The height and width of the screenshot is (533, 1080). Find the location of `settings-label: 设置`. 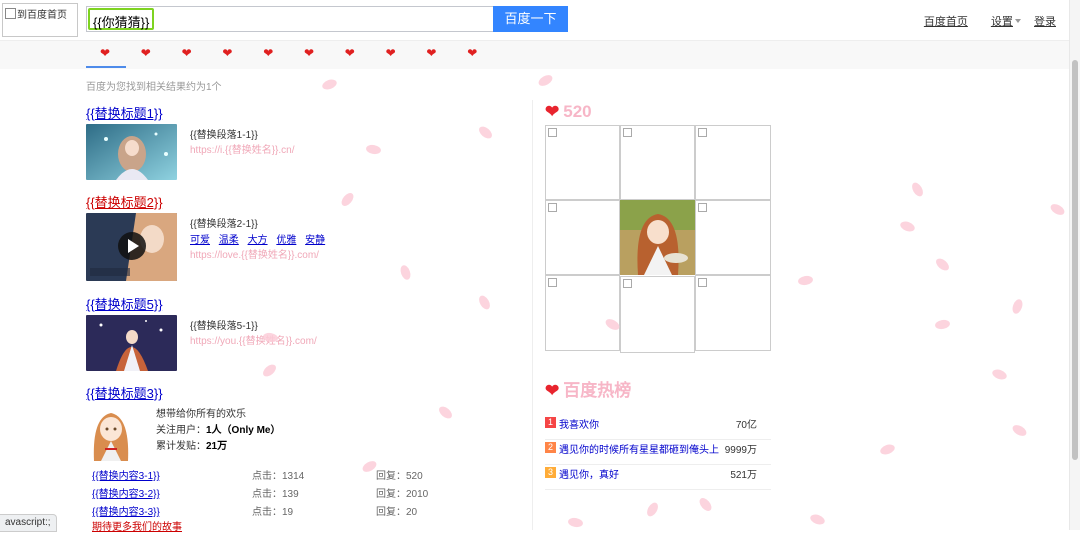

settings-label: 设置 is located at coordinates (1001, 22).